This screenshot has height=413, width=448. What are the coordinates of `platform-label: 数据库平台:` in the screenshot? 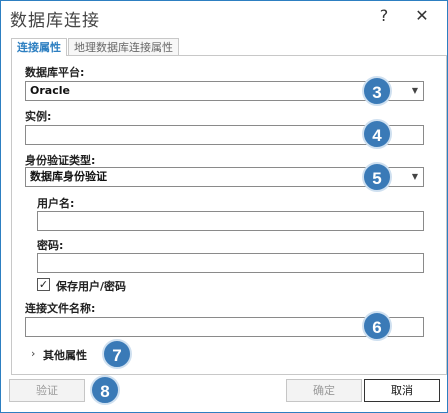 It's located at (55, 72).